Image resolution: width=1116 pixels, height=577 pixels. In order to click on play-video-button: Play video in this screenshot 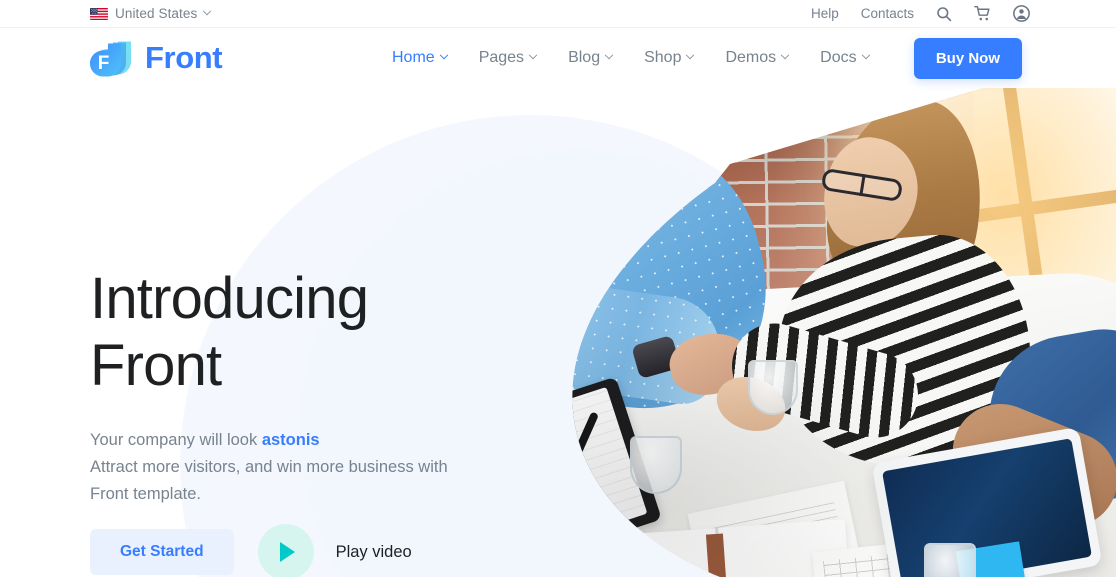, I will do `click(334, 550)`.